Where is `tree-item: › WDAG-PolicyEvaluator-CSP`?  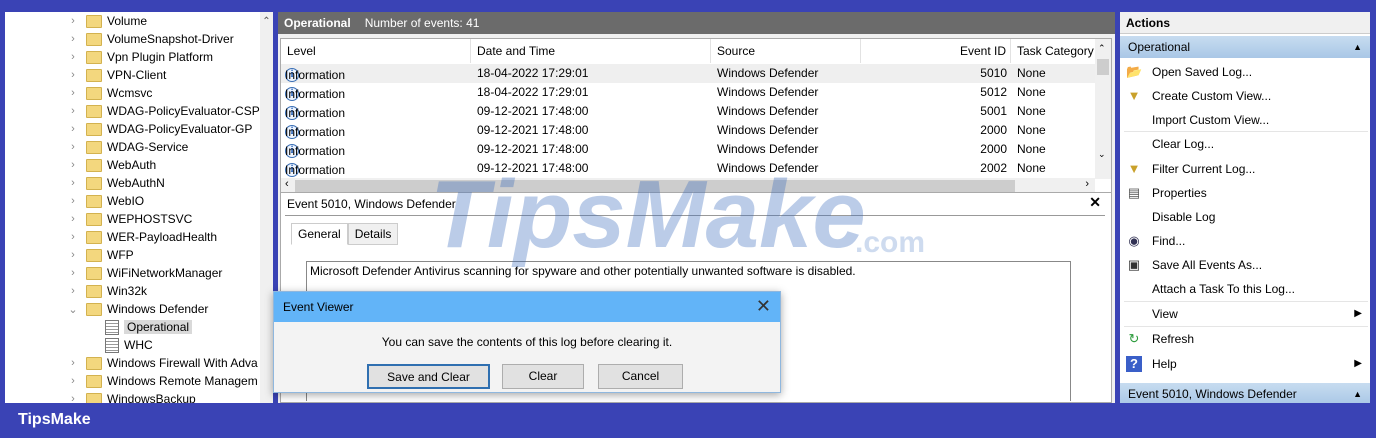 tree-item: › WDAG-PolicyEvaluator-CSP is located at coordinates (163, 111).